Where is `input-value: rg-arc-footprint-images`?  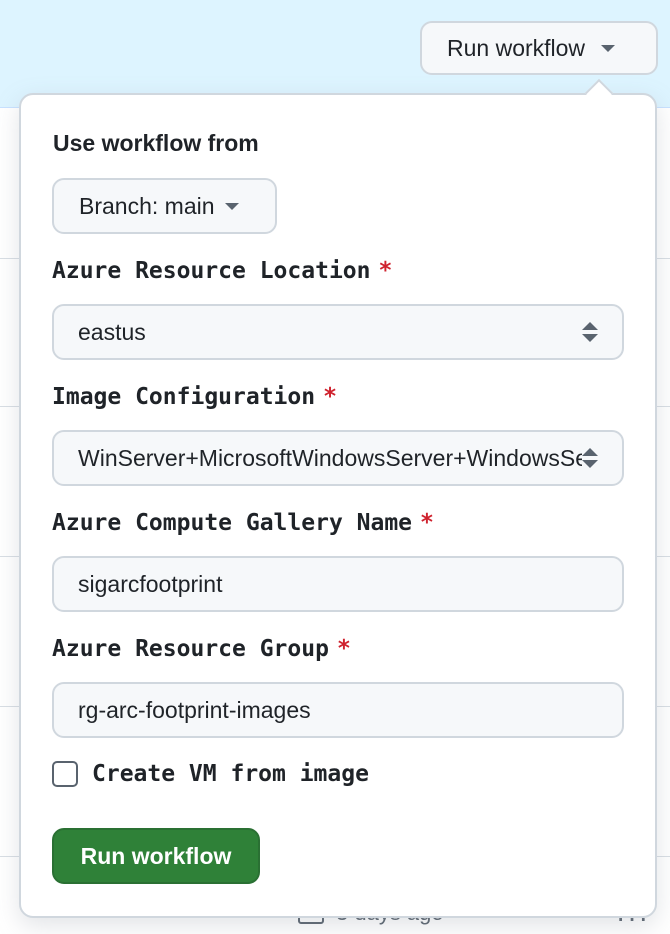 input-value: rg-arc-footprint-images is located at coordinates (194, 709).